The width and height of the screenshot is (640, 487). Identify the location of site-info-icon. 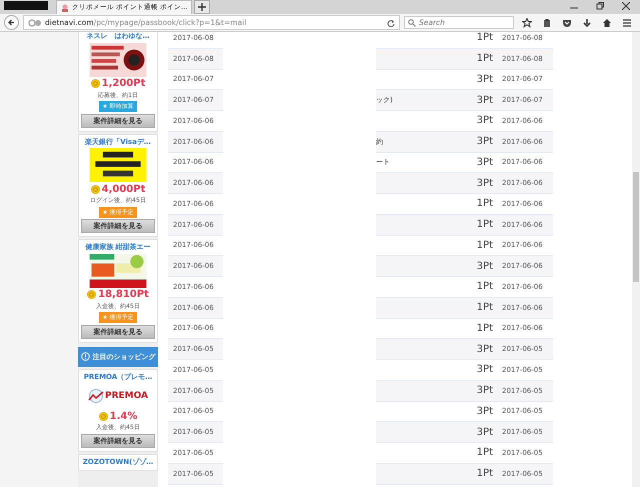
(34, 22).